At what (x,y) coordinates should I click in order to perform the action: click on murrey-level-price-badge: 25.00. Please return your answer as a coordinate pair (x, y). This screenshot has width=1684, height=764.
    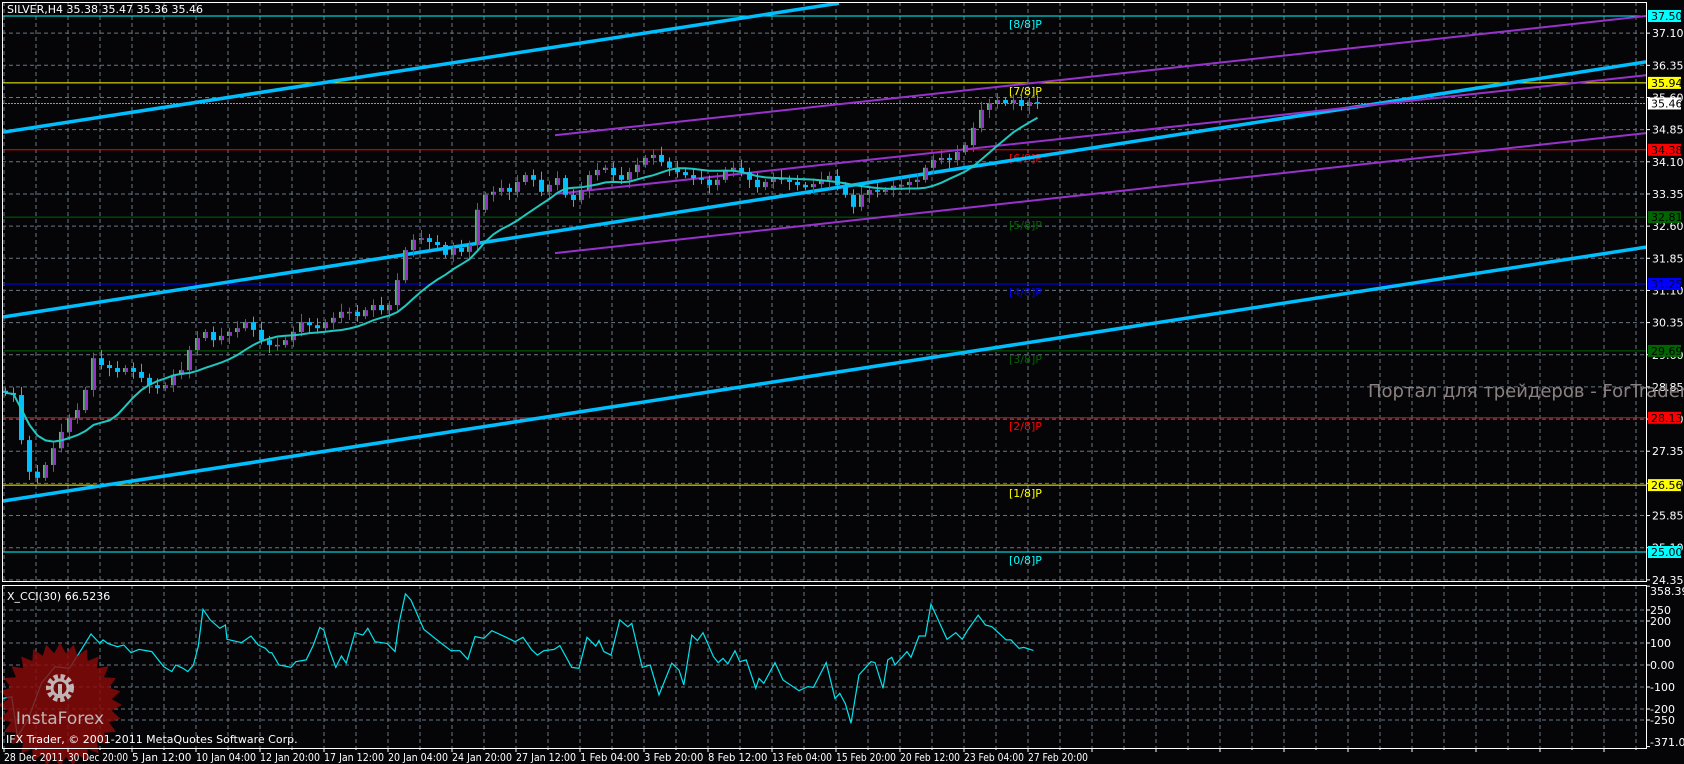
    Looking at the image, I should click on (1667, 552).